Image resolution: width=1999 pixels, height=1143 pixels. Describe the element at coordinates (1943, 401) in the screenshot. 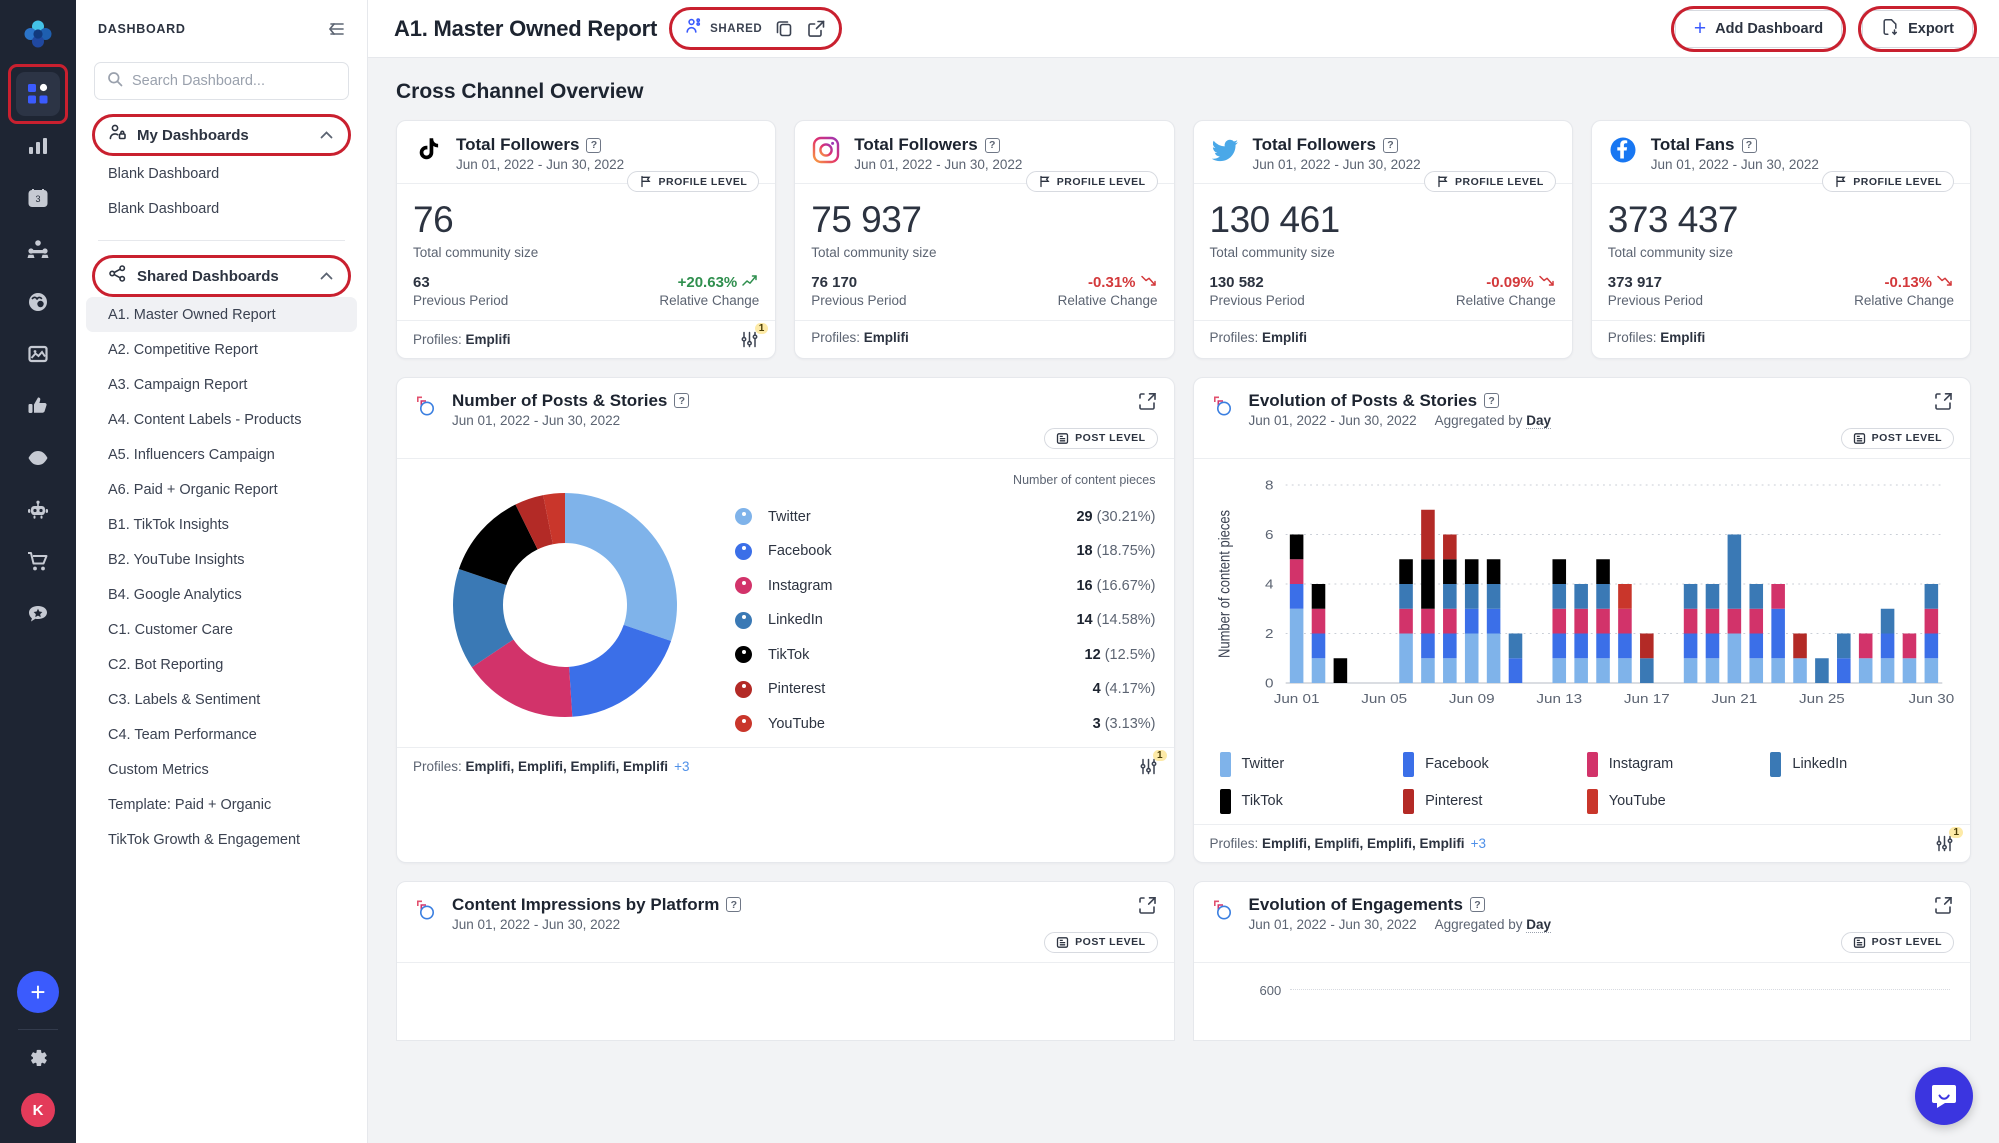

I see `expand-evolution-card-icon` at that location.